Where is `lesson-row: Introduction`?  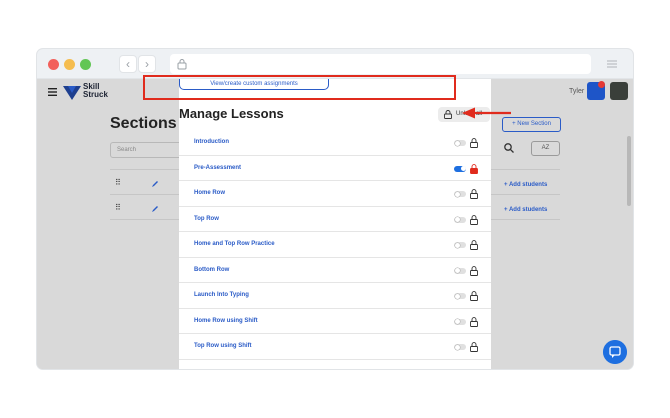
lesson-row: Introduction is located at coordinates (335, 143).